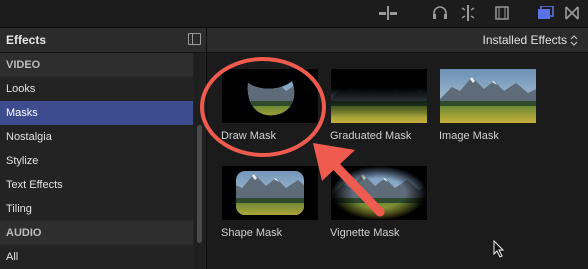 The image size is (588, 269). I want to click on category-section-audio: AUDIO, so click(96, 233).